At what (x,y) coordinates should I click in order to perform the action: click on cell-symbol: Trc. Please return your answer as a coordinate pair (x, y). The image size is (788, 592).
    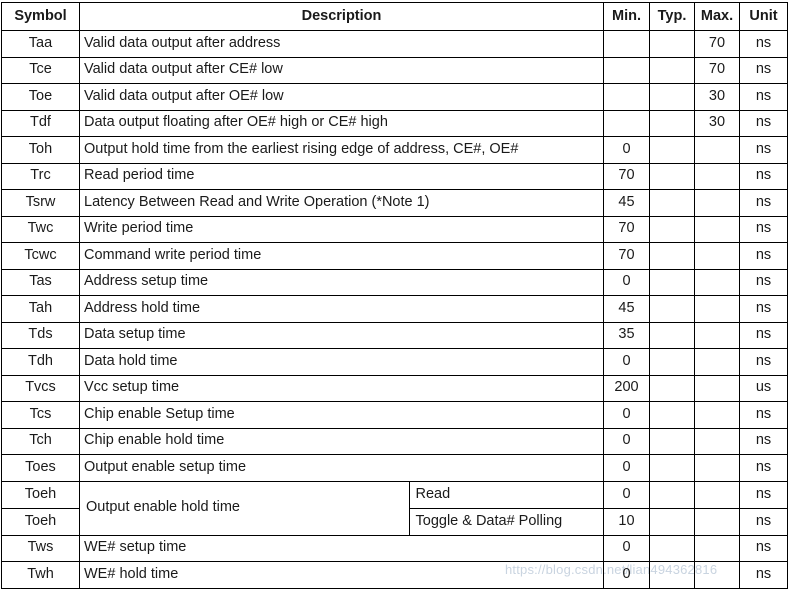
    Looking at the image, I should click on (40, 176).